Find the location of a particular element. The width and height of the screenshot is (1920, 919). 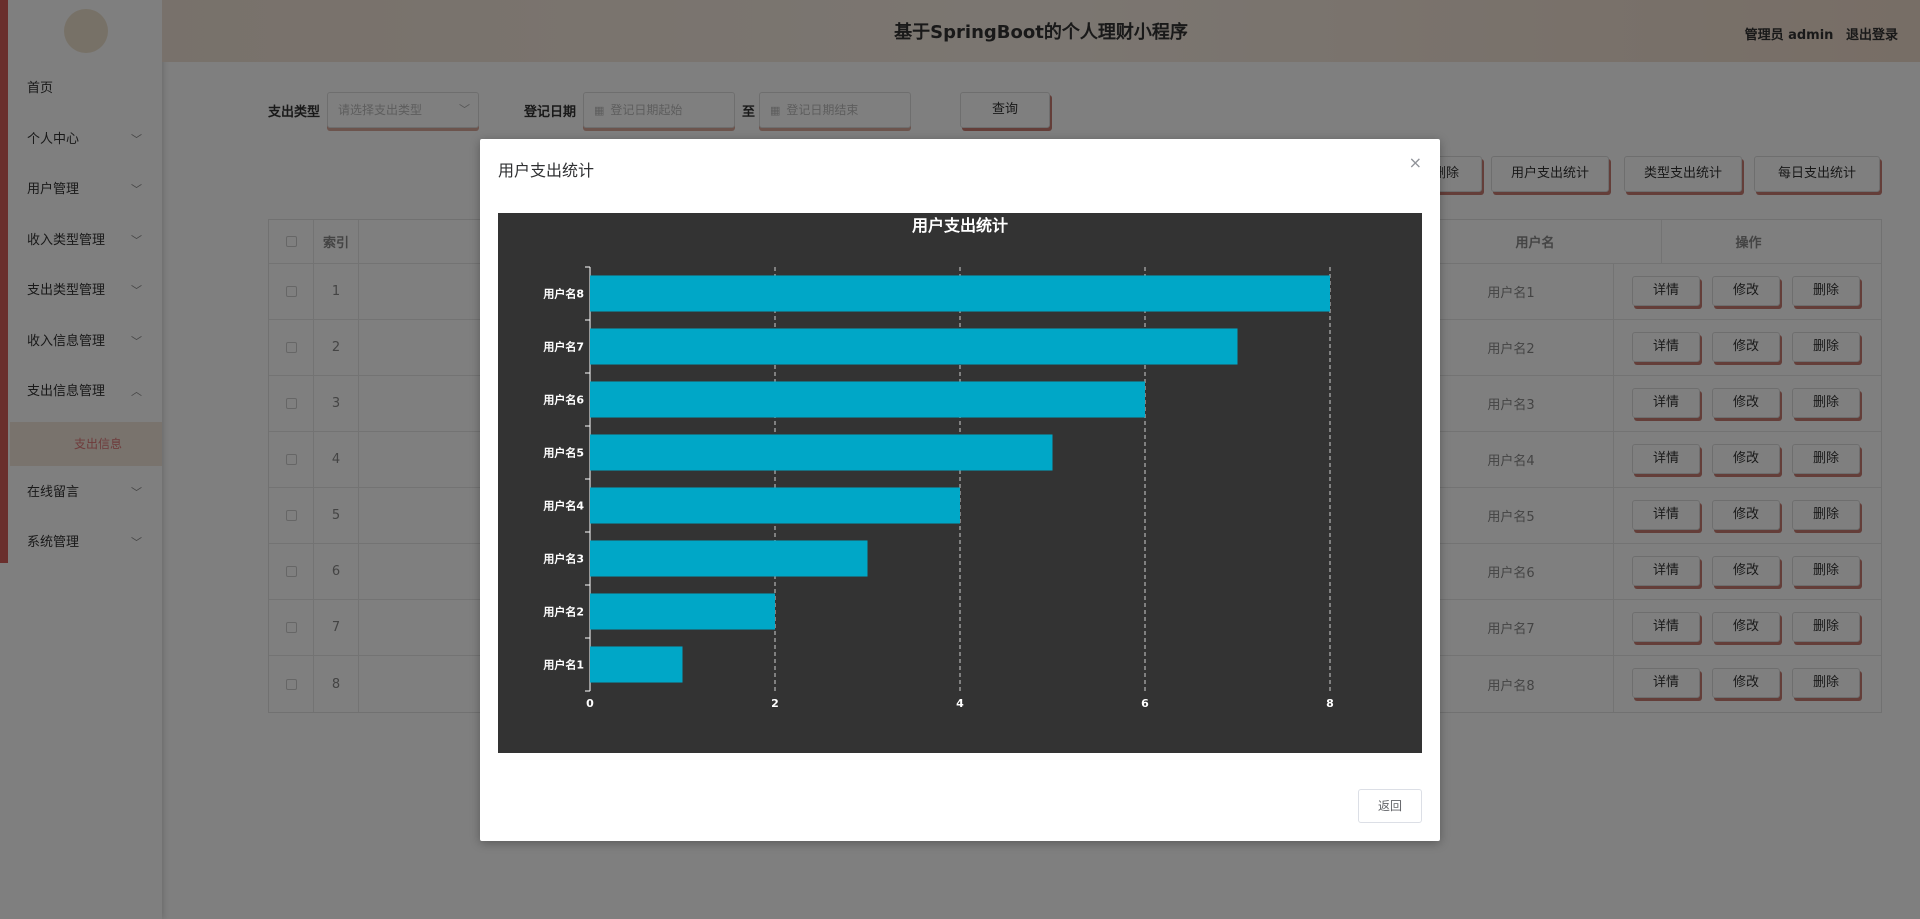

y-tick-label: 用户名7 is located at coordinates (563, 347).